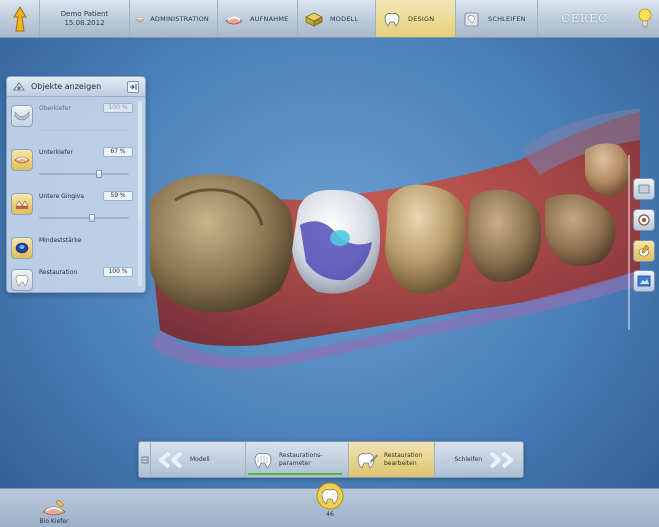 This screenshot has width=659, height=527. Describe the element at coordinates (507, 18) in the screenshot. I see `phase-label: SCHLEIFEN` at that location.